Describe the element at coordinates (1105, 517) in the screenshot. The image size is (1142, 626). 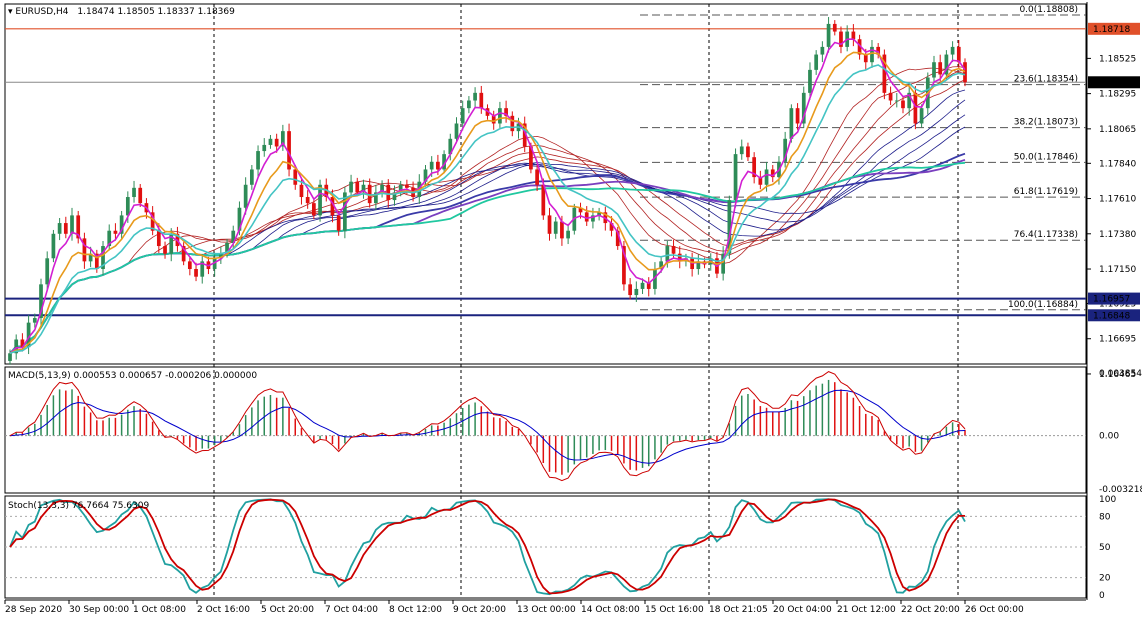
I see `stoch-axis-label: 80` at that location.